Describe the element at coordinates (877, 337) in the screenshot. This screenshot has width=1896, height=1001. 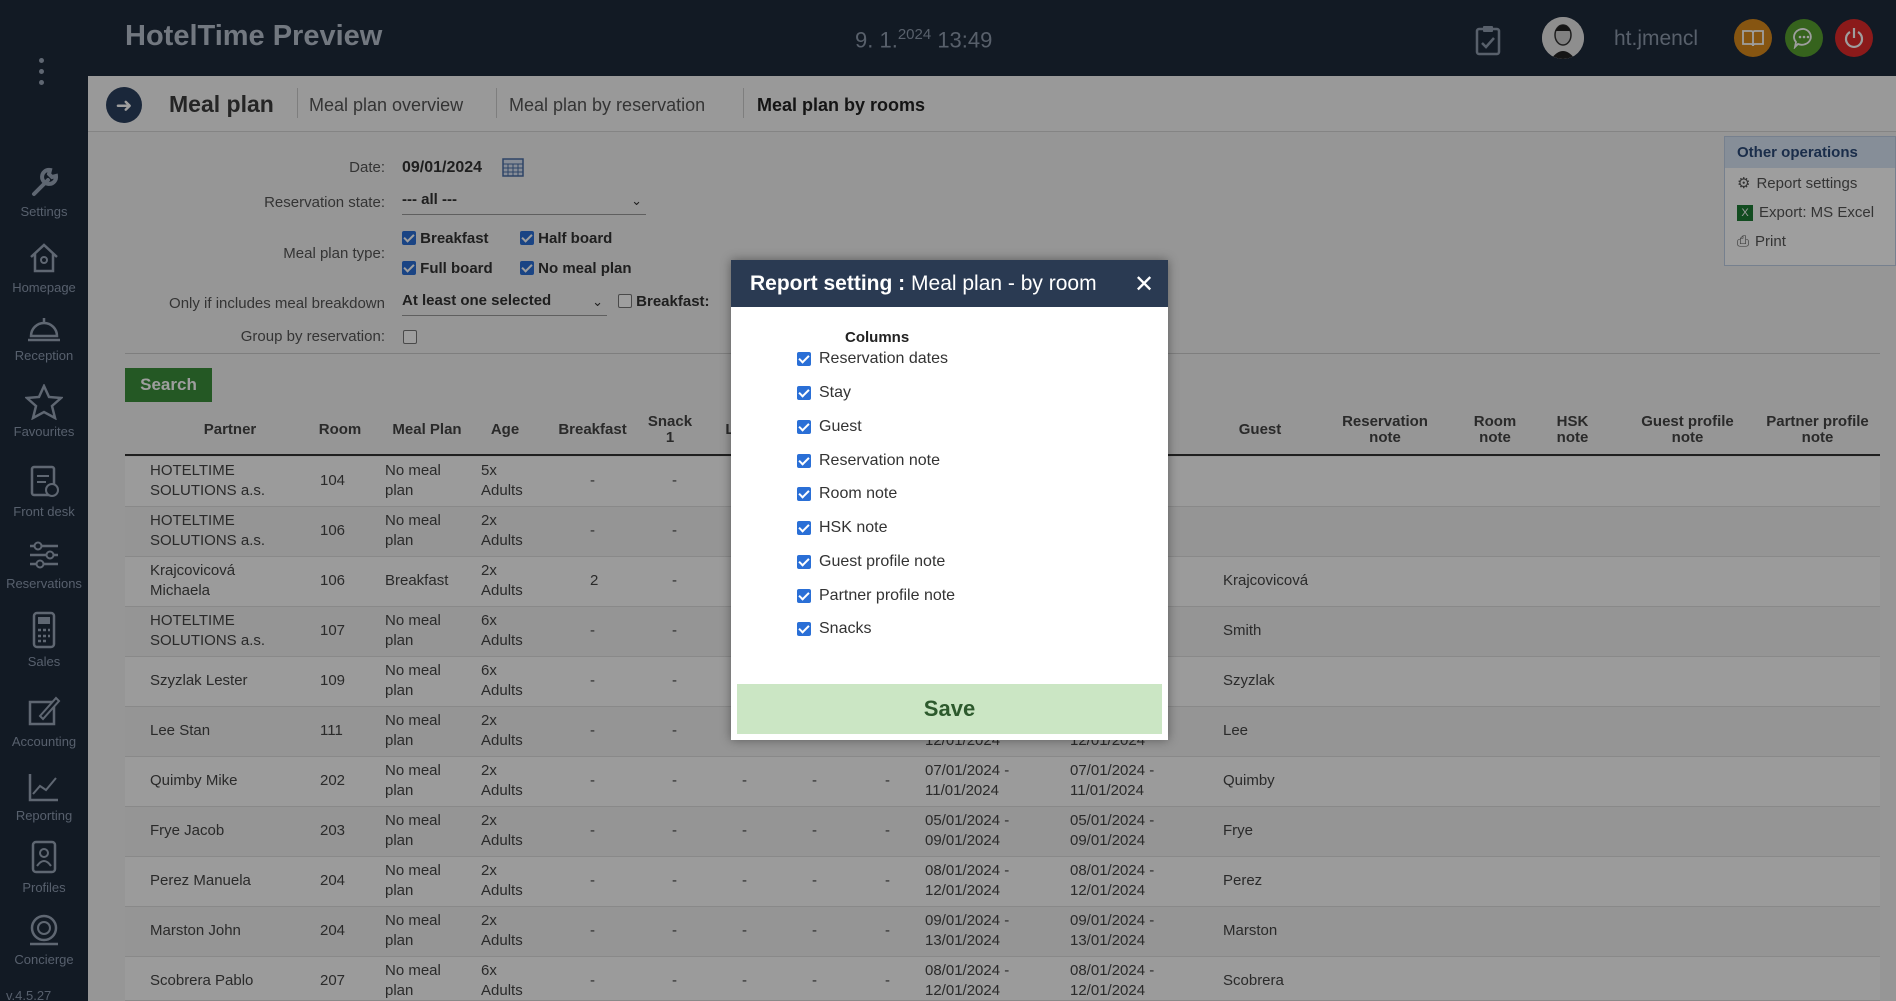
I see `columns-label: Columns` at that location.